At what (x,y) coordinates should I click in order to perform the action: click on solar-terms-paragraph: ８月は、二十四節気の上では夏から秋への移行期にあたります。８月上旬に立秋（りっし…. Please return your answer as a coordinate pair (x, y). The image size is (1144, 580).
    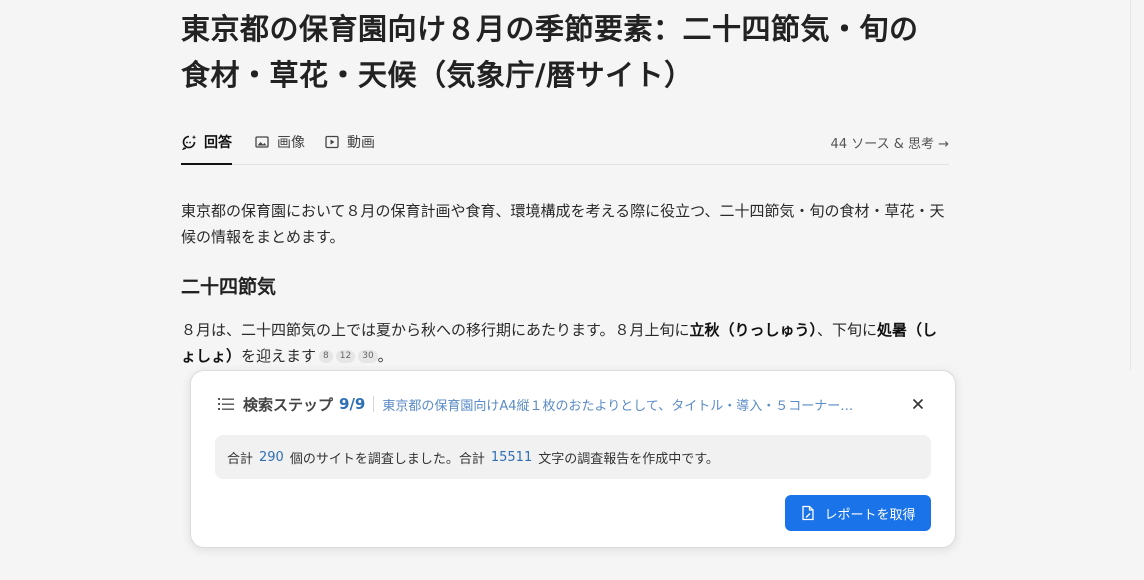
    Looking at the image, I should click on (565, 343).